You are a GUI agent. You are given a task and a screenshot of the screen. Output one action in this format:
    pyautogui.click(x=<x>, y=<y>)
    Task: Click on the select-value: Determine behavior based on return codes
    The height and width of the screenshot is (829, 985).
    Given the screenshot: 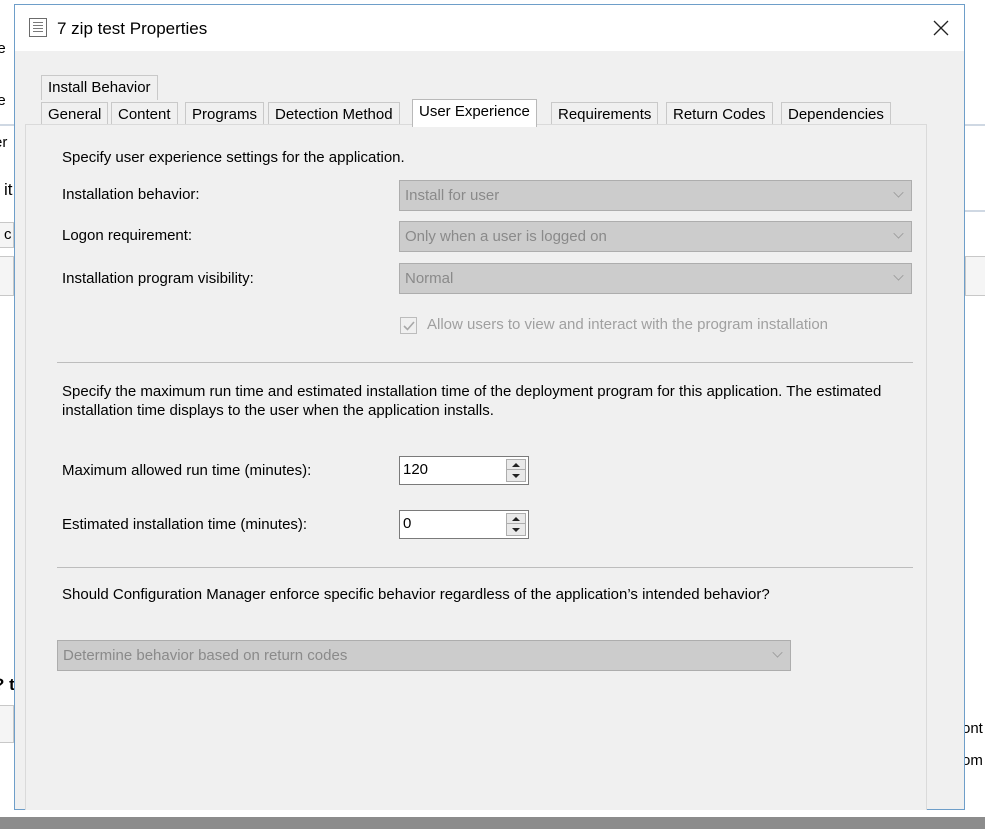 What is the action you would take?
    pyautogui.click(x=205, y=655)
    